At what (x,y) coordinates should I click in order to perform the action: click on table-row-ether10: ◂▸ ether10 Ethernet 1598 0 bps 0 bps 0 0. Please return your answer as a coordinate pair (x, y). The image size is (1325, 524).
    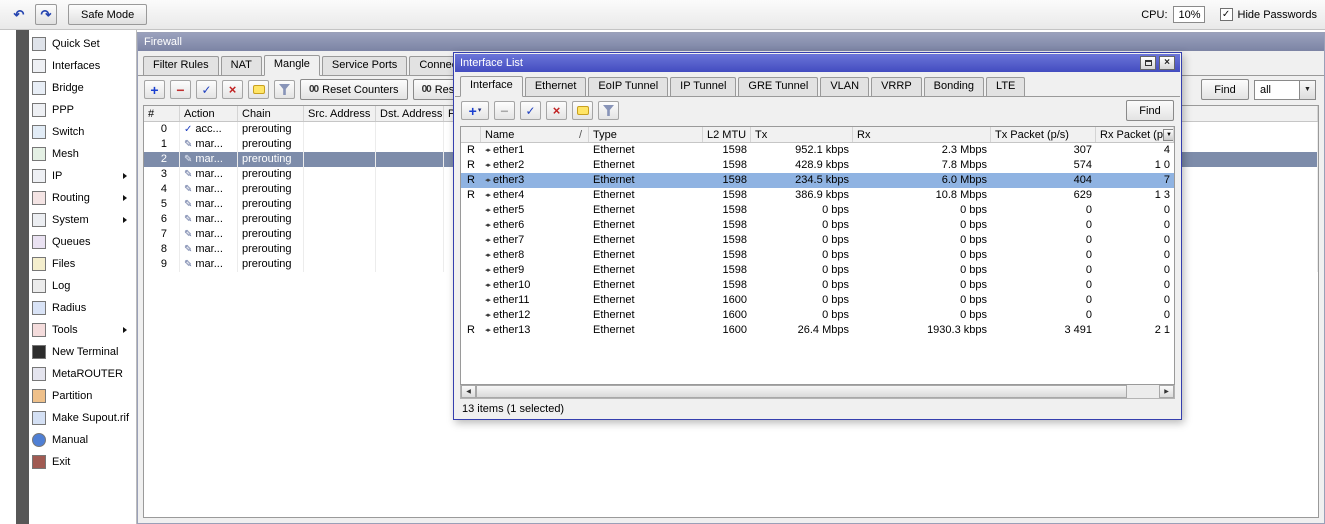
    Looking at the image, I should click on (817, 285).